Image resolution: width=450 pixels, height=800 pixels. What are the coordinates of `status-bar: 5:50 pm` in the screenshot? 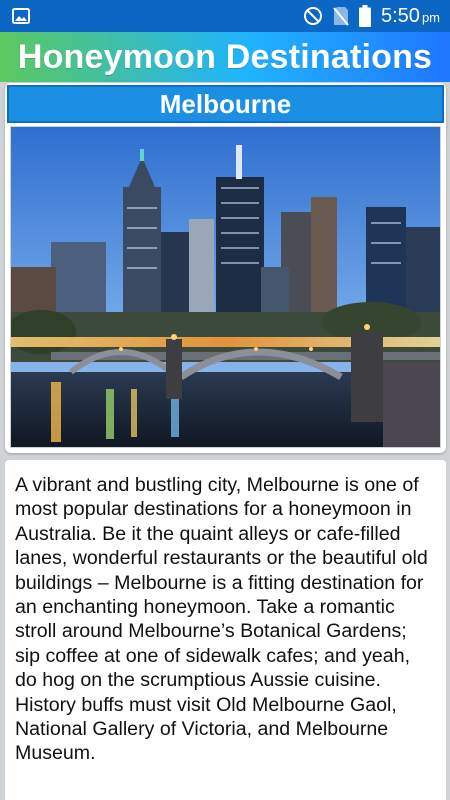 It's located at (225, 16).